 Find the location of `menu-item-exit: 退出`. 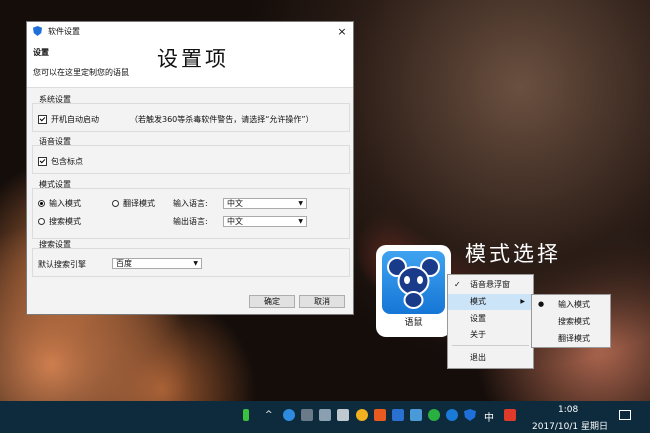

menu-item-exit: 退出 is located at coordinates (490, 358).